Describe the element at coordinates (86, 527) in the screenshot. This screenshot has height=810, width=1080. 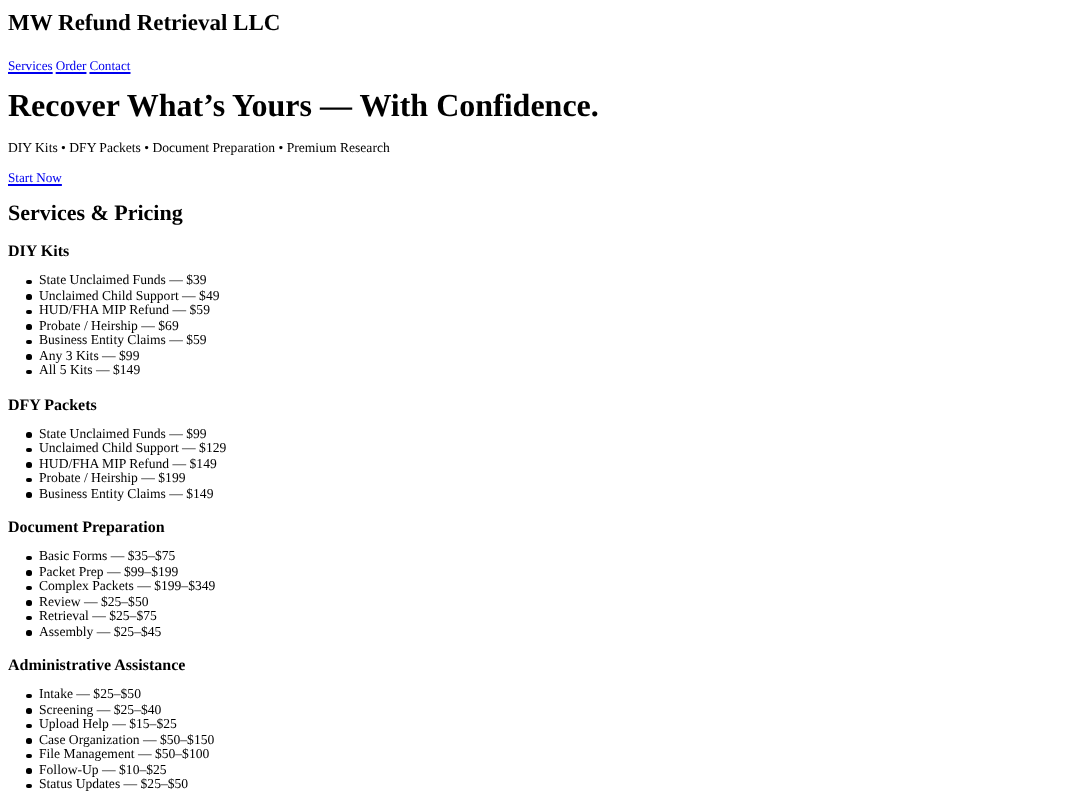
I see `category-heading: Document Preparation` at that location.